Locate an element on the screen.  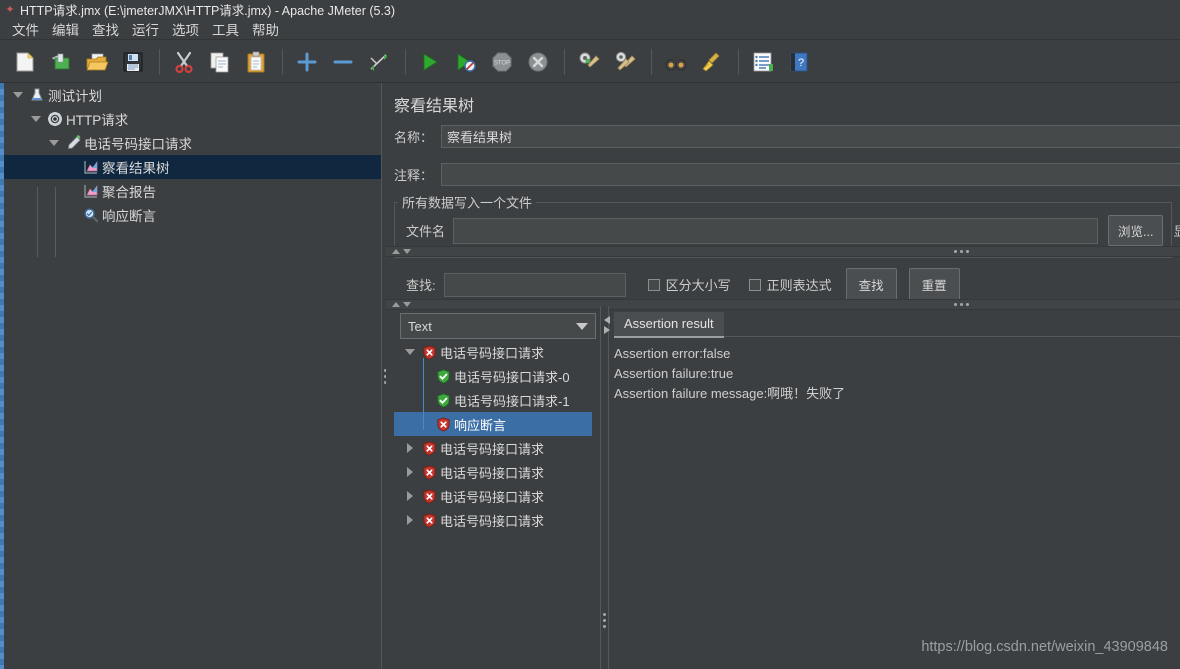
name-input is located at coordinates (810, 136).